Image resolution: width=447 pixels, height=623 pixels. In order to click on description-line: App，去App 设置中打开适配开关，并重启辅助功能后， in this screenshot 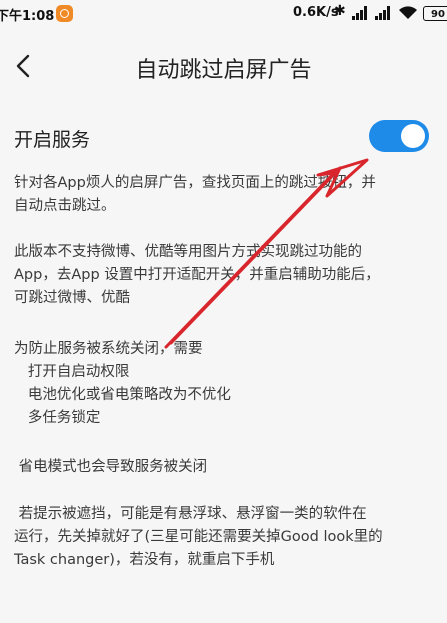, I will do `click(197, 275)`.